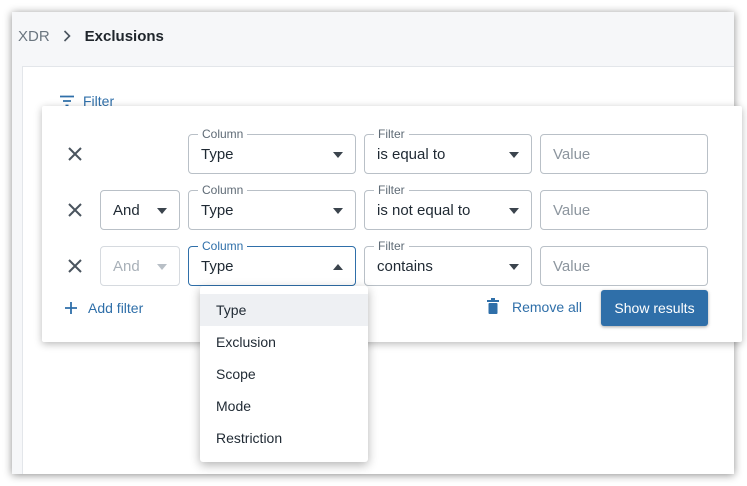  I want to click on trash-icon, so click(493, 306).